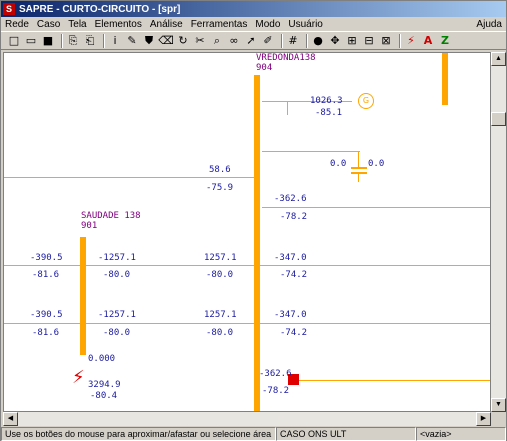 Image resolution: width=507 pixels, height=441 pixels. I want to click on arrow-icon: ➚, so click(251, 41).